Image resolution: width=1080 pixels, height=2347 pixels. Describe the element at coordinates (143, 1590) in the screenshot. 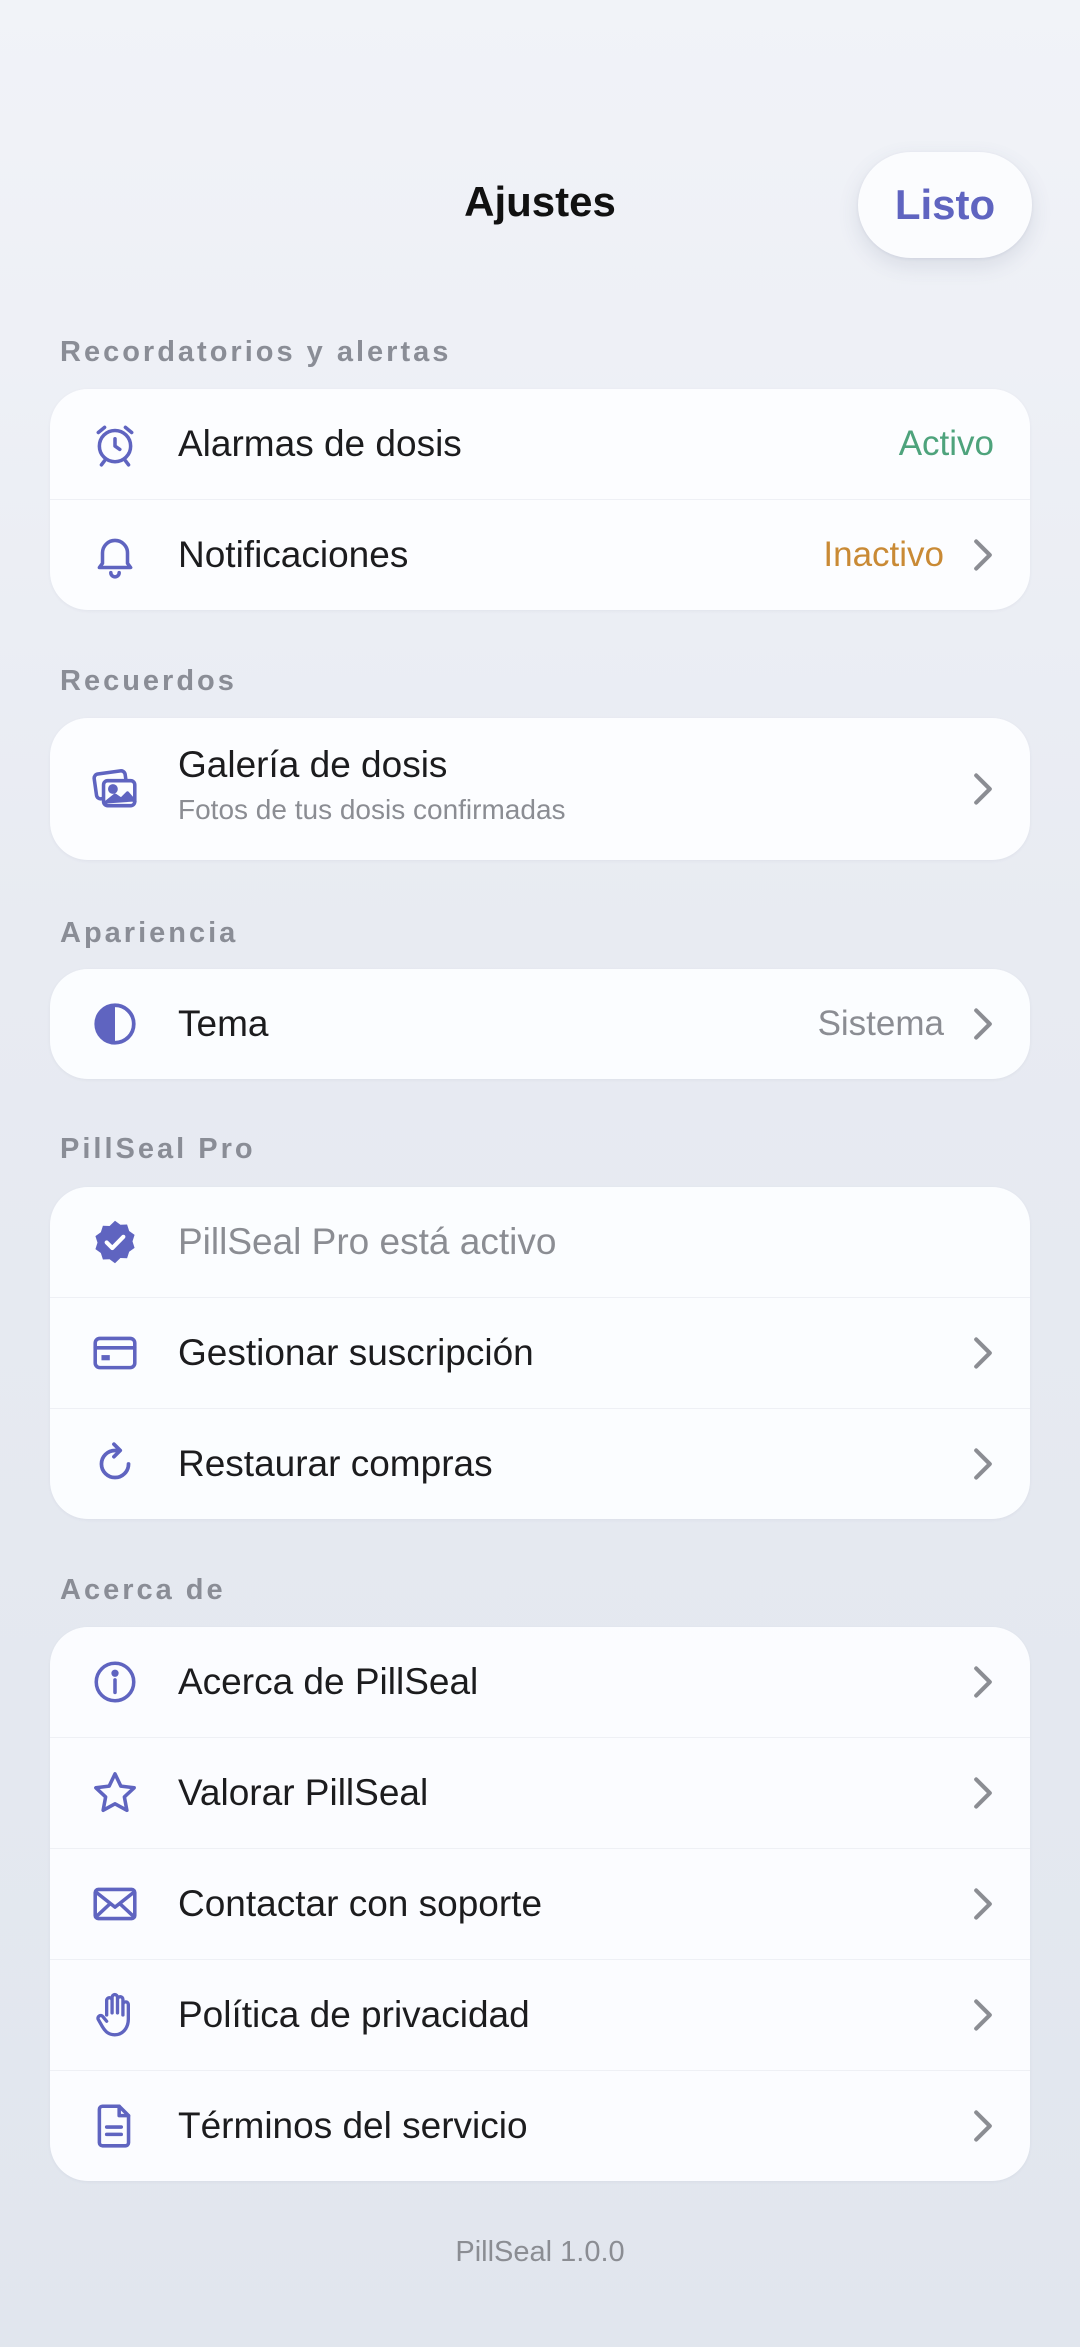

I see `section-label-about: Acerca de` at that location.